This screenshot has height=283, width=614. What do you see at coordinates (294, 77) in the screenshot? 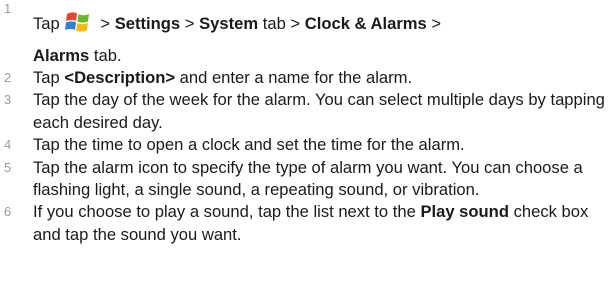
I see `step-2-rest-text: and enter a name for the alarm.` at bounding box center [294, 77].